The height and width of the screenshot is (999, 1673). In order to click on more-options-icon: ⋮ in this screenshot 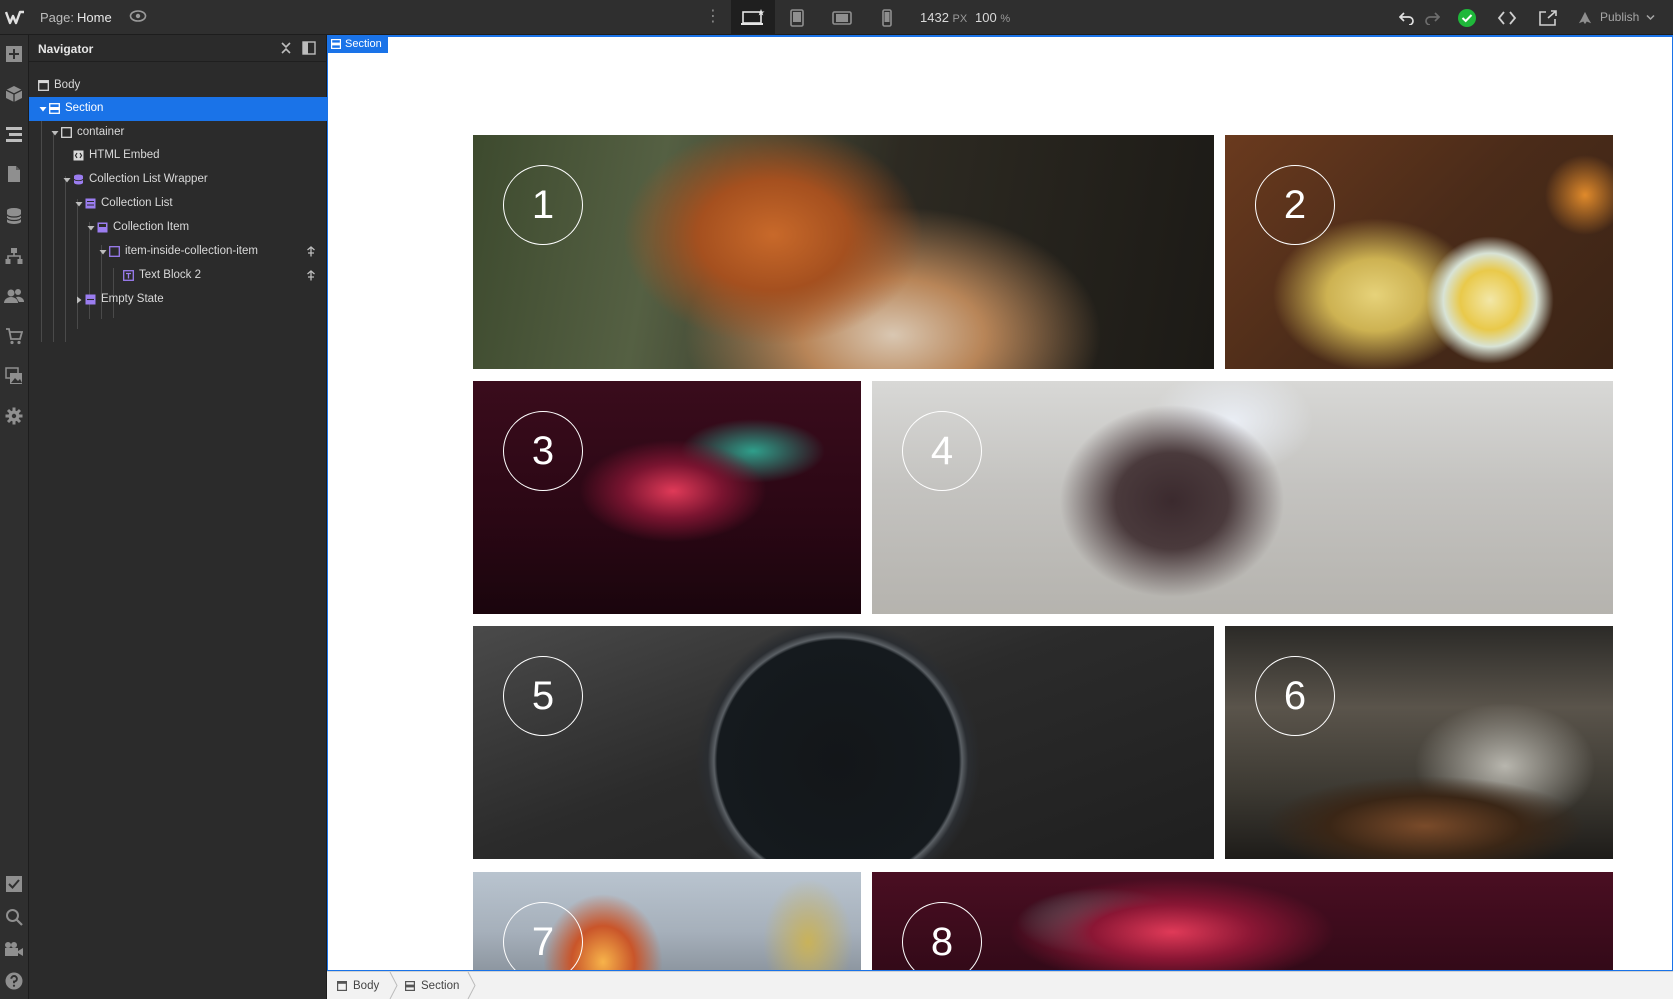, I will do `click(713, 17)`.